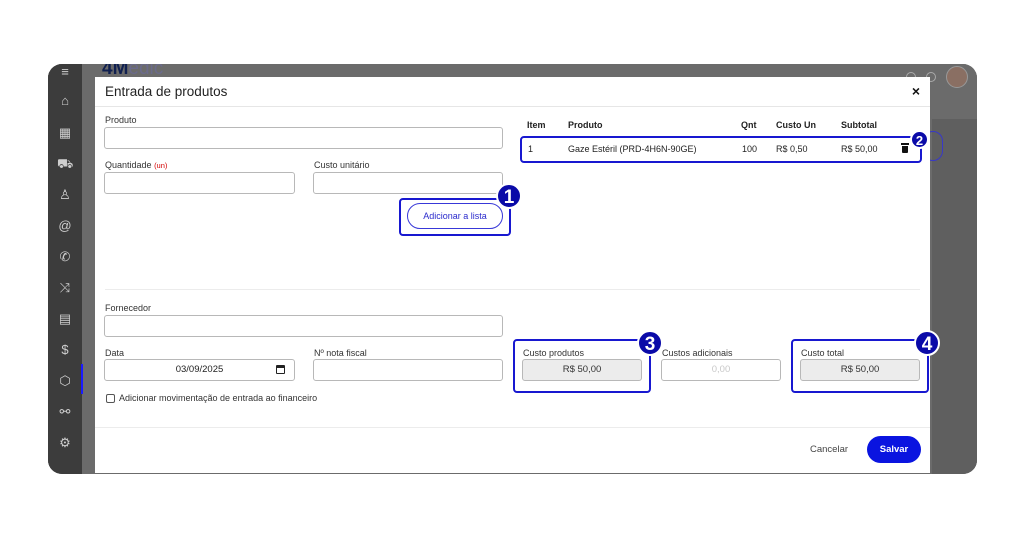 This screenshot has height=538, width=1024. What do you see at coordinates (721, 370) in the screenshot?
I see `custos-adicionais-input: 0,00` at bounding box center [721, 370].